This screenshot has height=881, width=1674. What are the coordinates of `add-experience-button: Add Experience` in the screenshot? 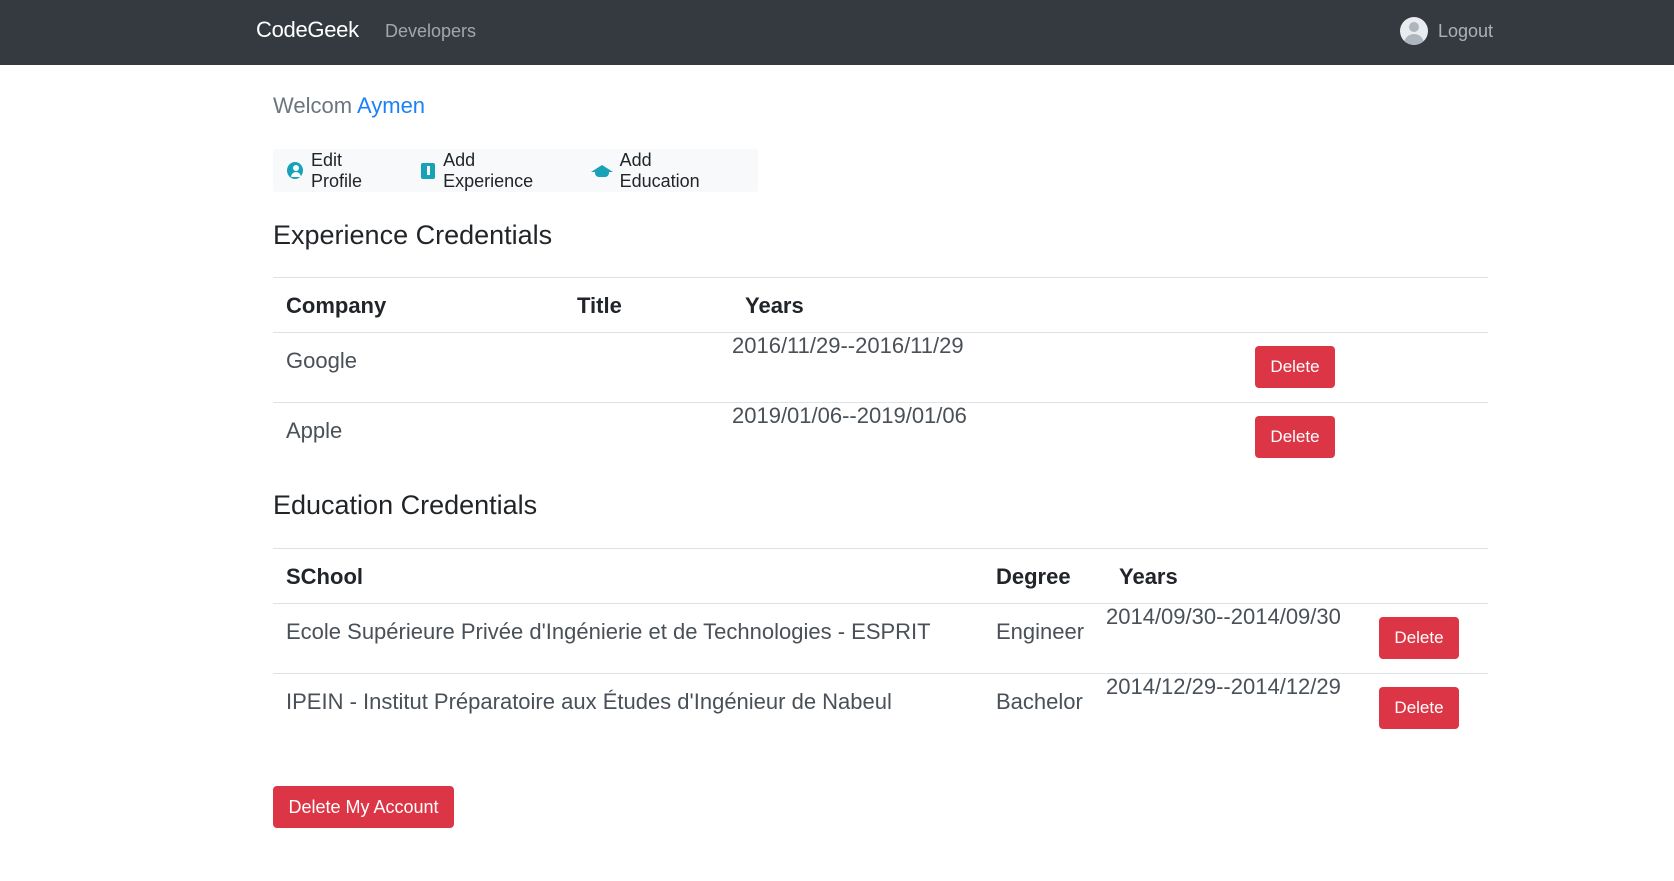 It's located at (491, 170).